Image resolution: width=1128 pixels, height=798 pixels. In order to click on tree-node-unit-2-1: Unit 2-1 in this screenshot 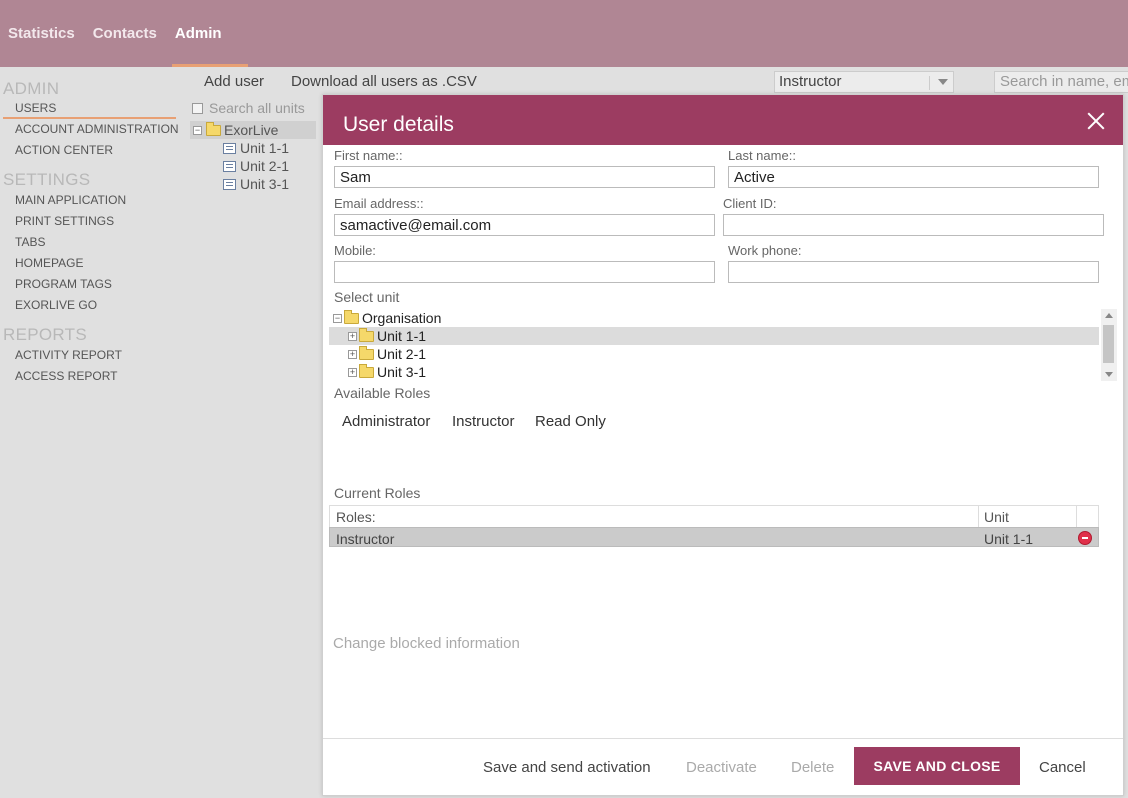, I will do `click(255, 166)`.